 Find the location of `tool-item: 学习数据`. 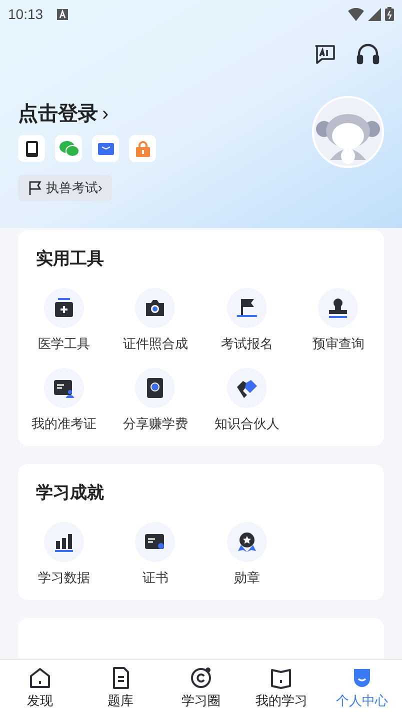

tool-item: 学习数据 is located at coordinates (64, 554).